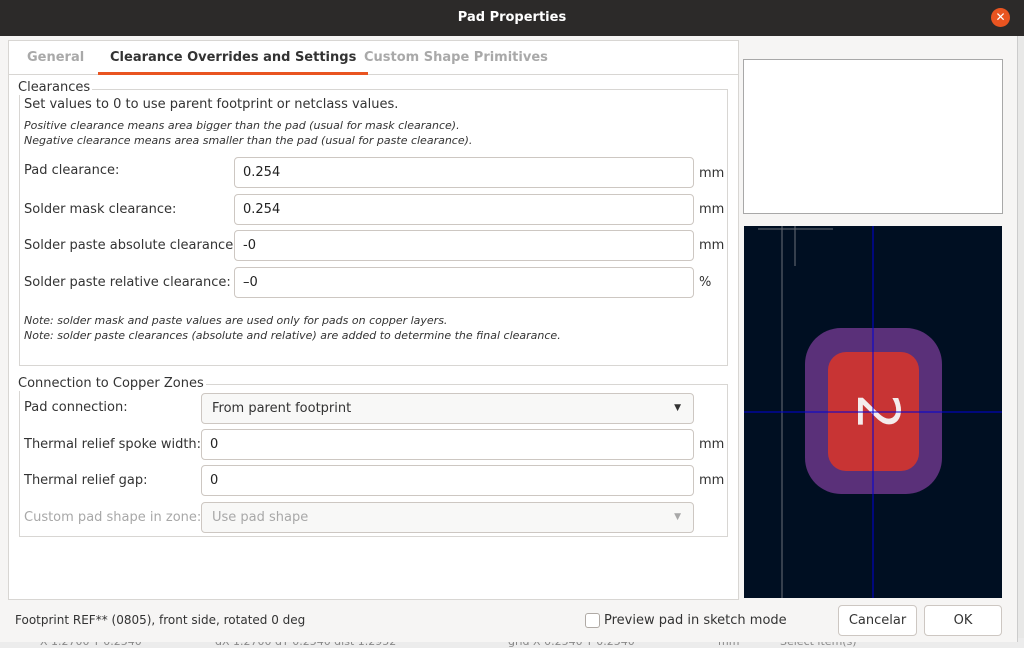 Image resolution: width=1024 pixels, height=648 pixels. I want to click on solder-paste-absolute-input: -0, so click(464, 245).